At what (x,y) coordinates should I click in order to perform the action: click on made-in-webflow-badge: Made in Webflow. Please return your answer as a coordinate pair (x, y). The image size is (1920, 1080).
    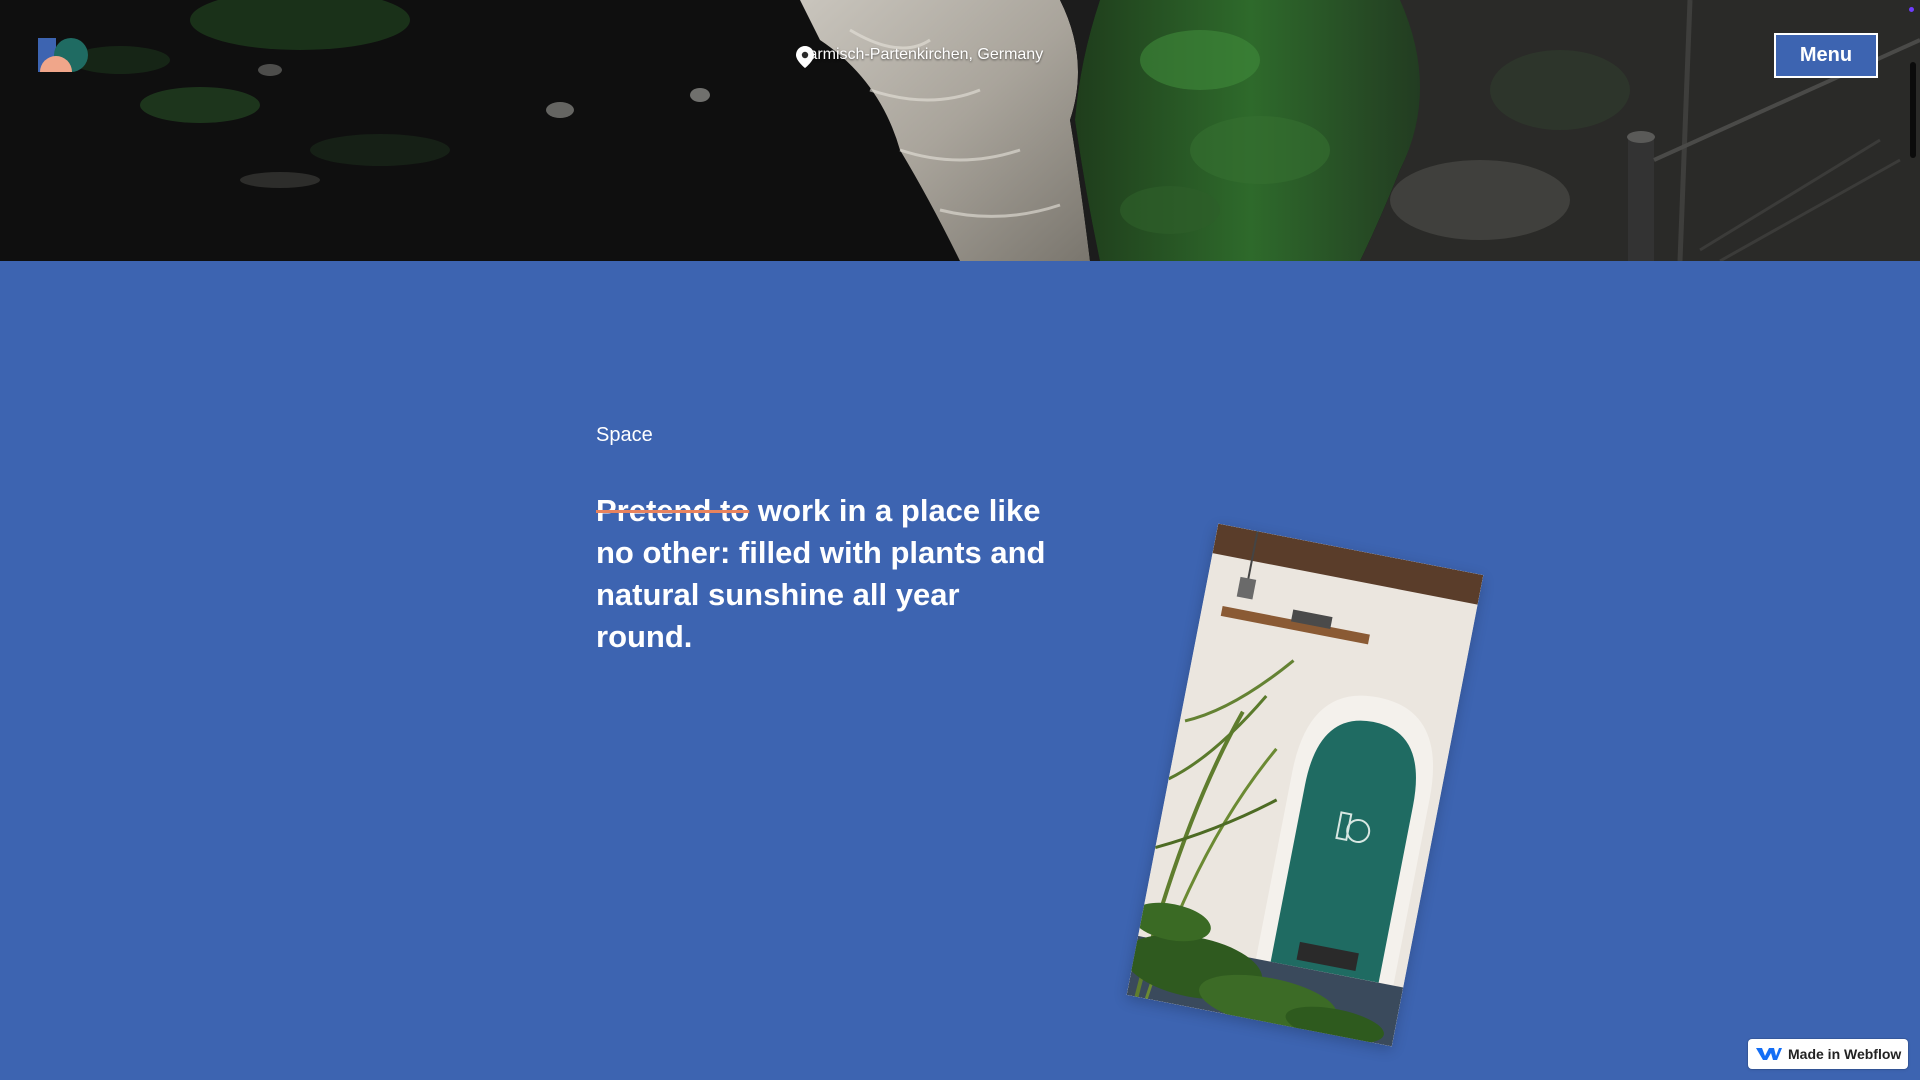
    Looking at the image, I should click on (1828, 1054).